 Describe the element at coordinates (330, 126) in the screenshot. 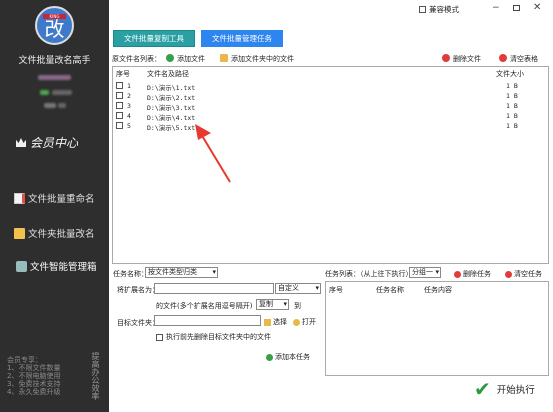

I see `table-row: 5 D:\演示\5.txt 1 B` at that location.